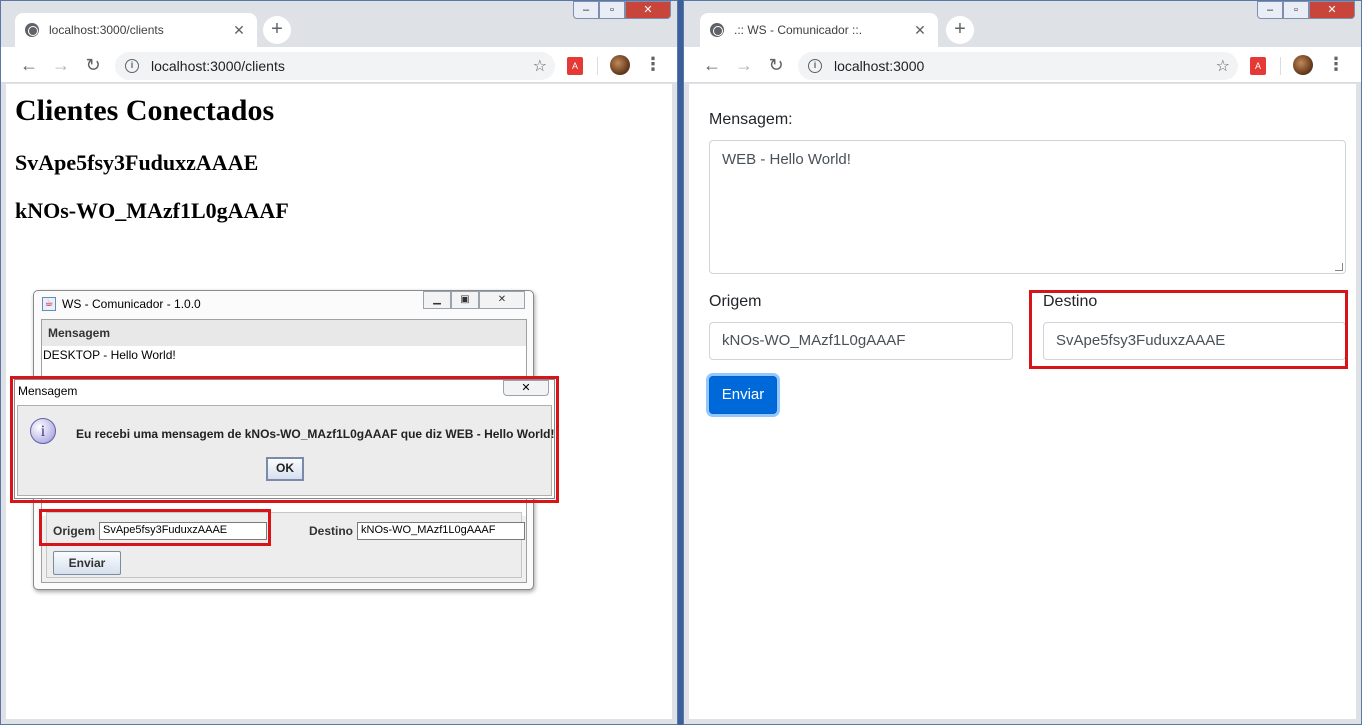 The image size is (1362, 725). I want to click on tab-comunicador: .:: WS - Comunicador ::. ✕, so click(819, 30).